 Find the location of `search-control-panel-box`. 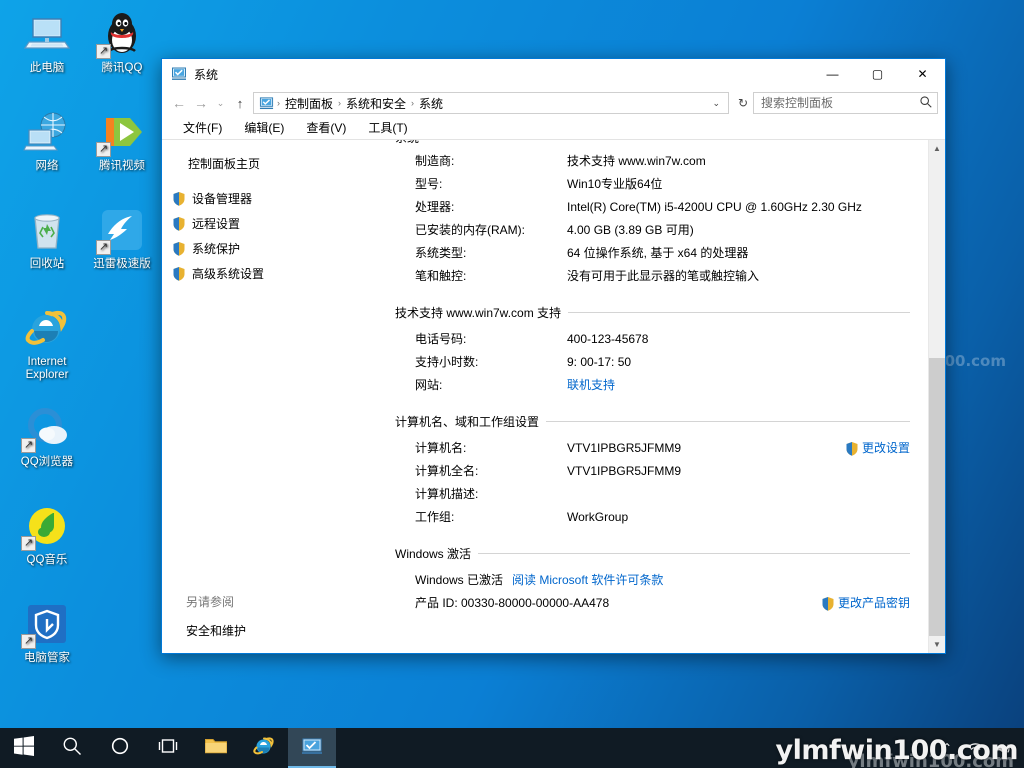

search-control-panel-box is located at coordinates (845, 103).